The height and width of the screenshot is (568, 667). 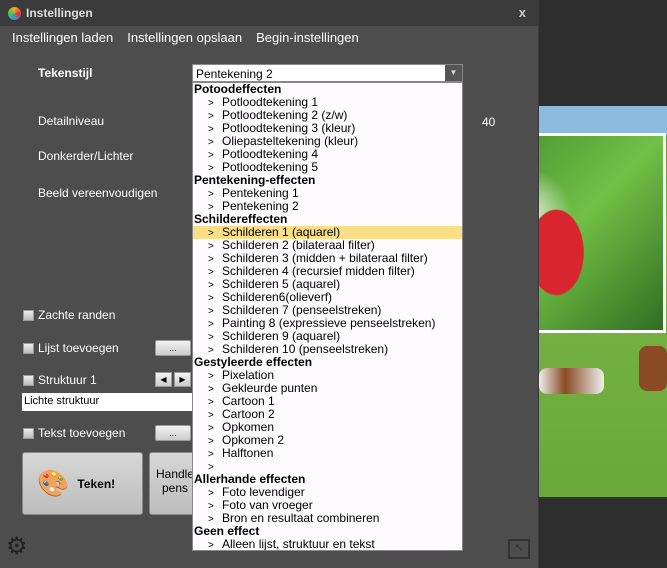 What do you see at coordinates (238, 89) in the screenshot?
I see `option-label: Potoodeffecten` at bounding box center [238, 89].